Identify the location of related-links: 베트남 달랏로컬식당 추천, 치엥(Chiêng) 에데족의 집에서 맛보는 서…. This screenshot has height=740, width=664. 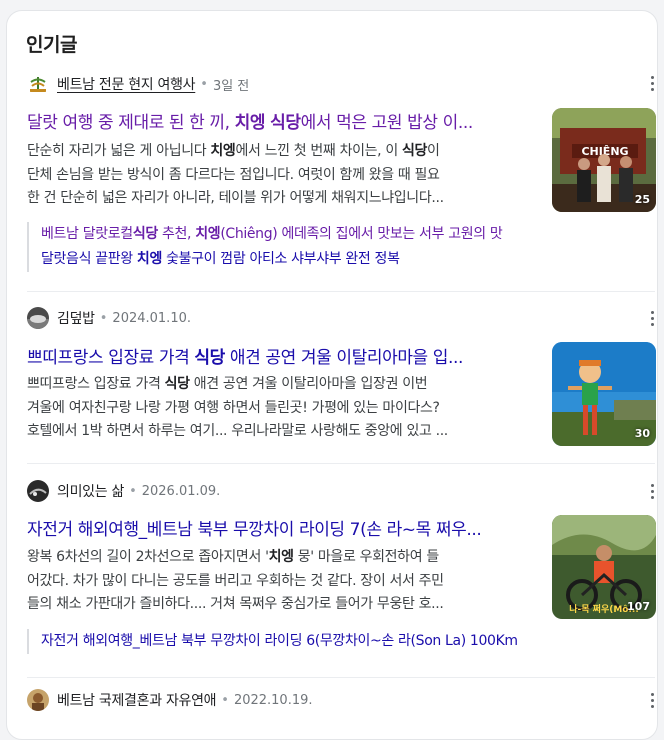
(307, 247).